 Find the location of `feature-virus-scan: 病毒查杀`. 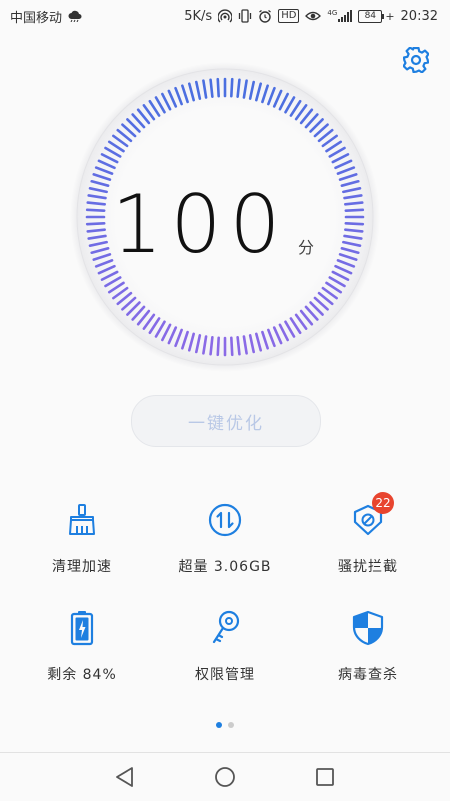

feature-virus-scan: 病毒查杀 is located at coordinates (368, 653).